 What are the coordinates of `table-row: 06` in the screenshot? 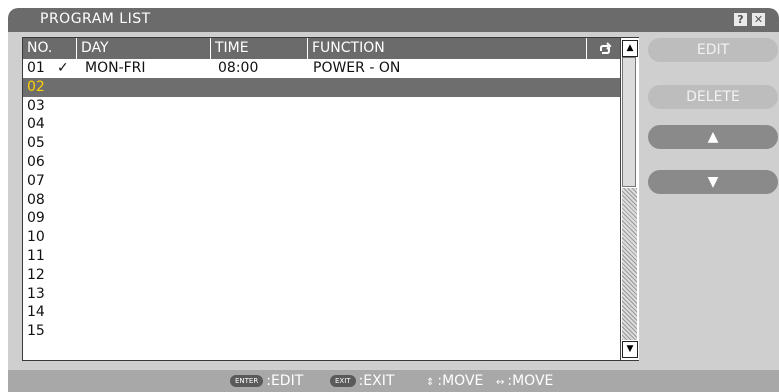 It's located at (321, 162).